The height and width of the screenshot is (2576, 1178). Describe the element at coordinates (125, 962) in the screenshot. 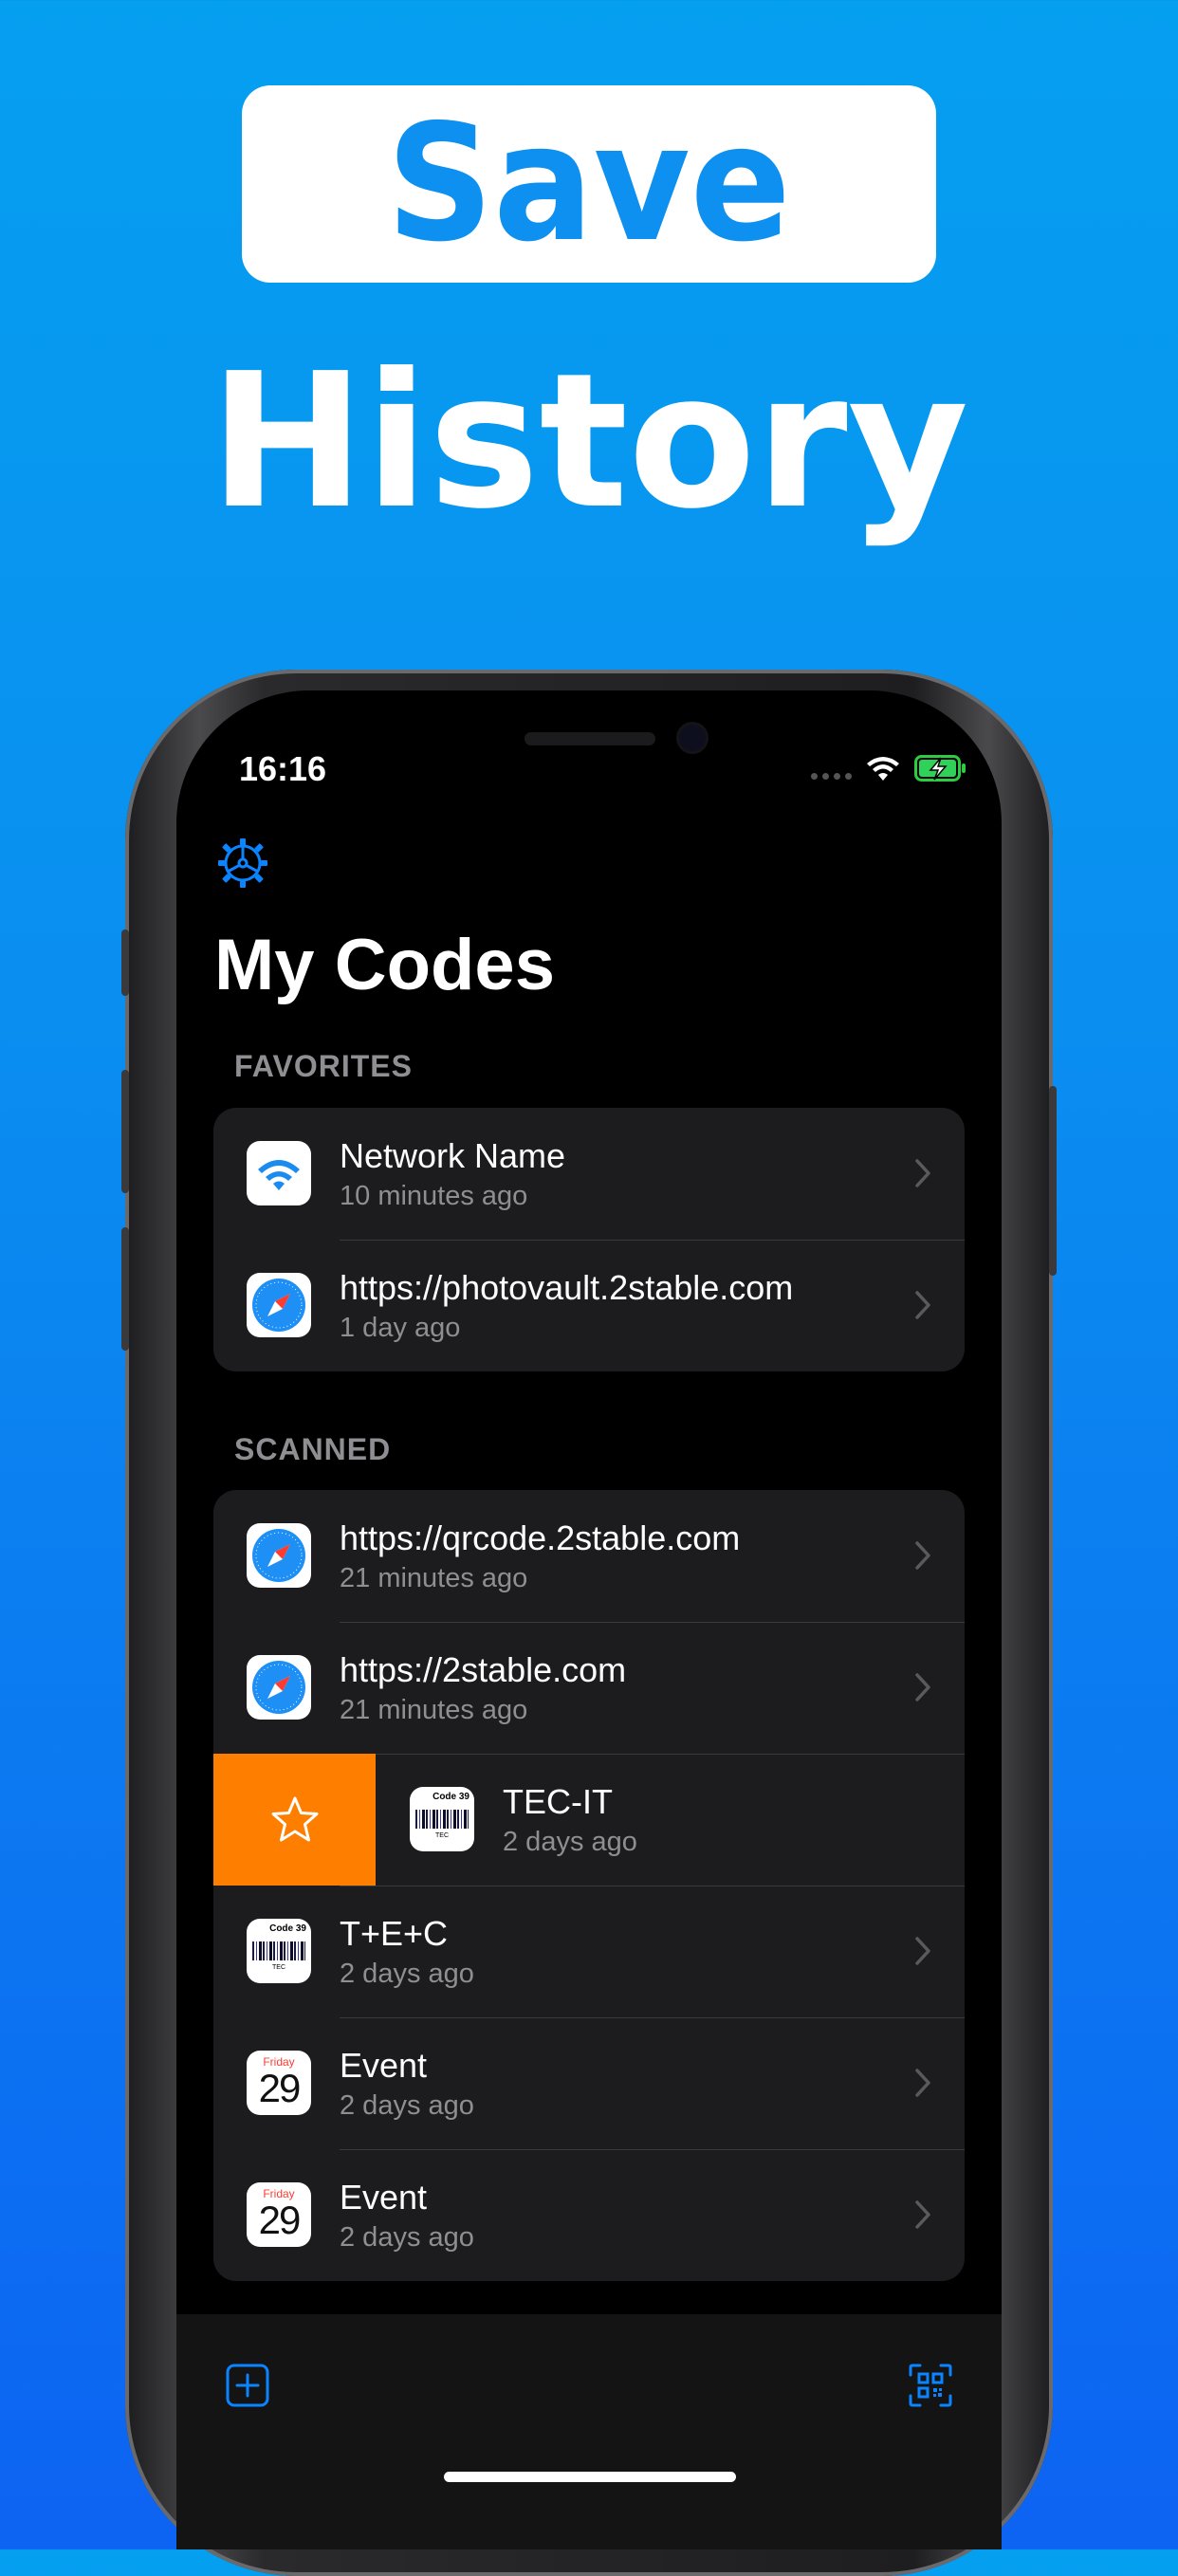

I see `mute-switch` at that location.